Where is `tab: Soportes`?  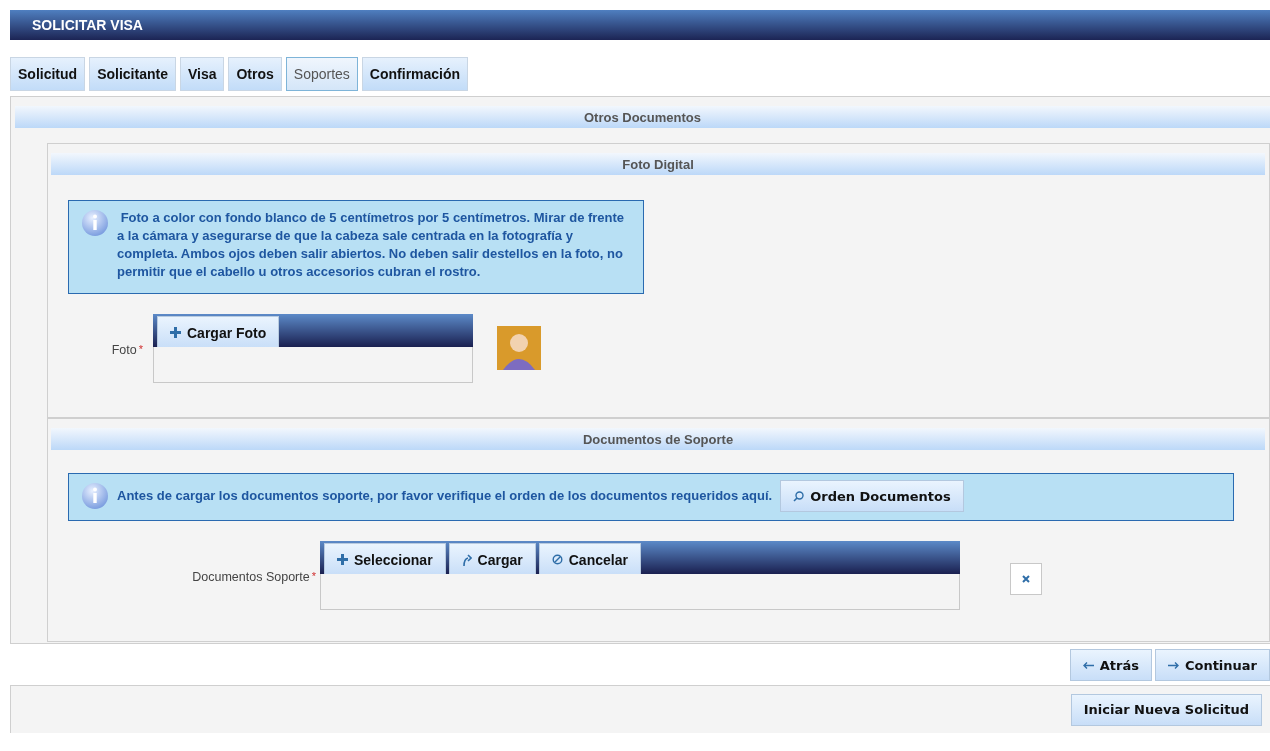
tab: Soportes is located at coordinates (321, 74).